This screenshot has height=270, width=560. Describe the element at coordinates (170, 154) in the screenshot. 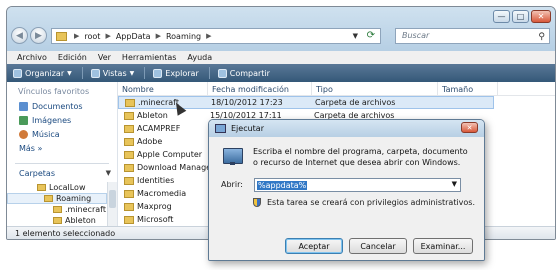

I see `file-name: Apple Computer` at that location.